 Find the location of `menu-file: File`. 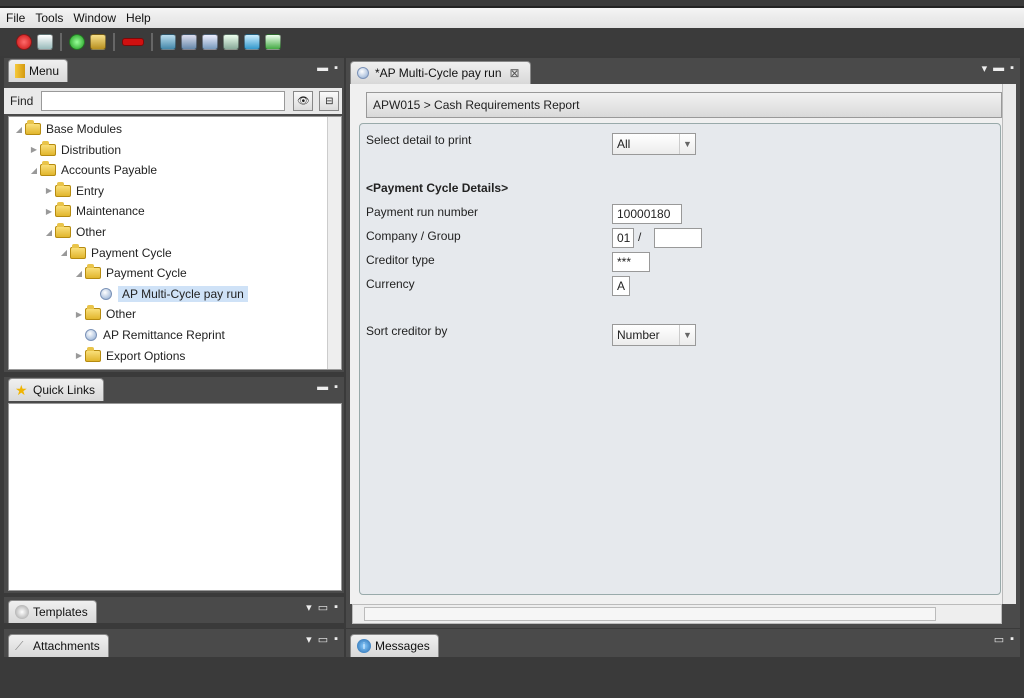

menu-file: File is located at coordinates (15, 18).